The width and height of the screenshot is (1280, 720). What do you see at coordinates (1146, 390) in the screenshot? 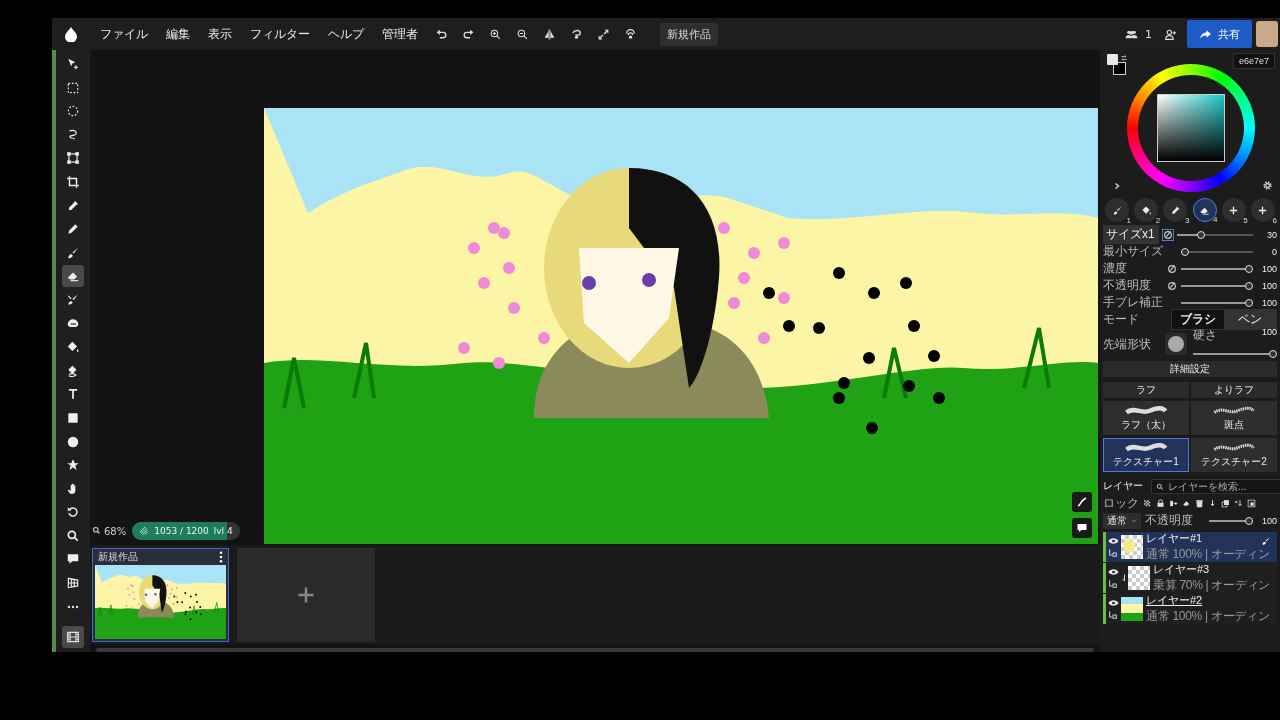
I see `brush-category-tab: ラフ` at bounding box center [1146, 390].